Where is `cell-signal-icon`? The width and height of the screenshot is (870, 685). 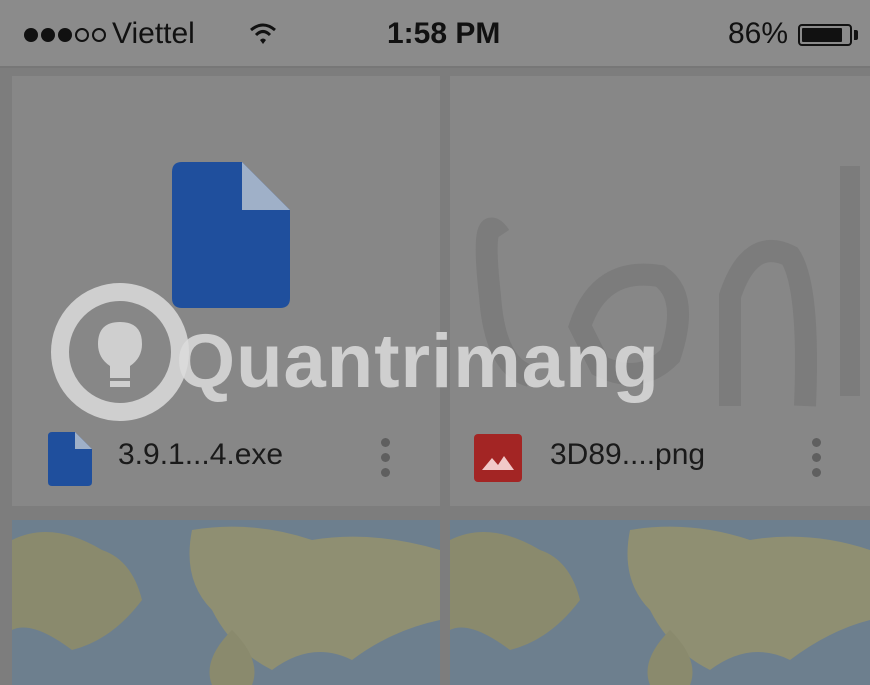
cell-signal-icon is located at coordinates (65, 35).